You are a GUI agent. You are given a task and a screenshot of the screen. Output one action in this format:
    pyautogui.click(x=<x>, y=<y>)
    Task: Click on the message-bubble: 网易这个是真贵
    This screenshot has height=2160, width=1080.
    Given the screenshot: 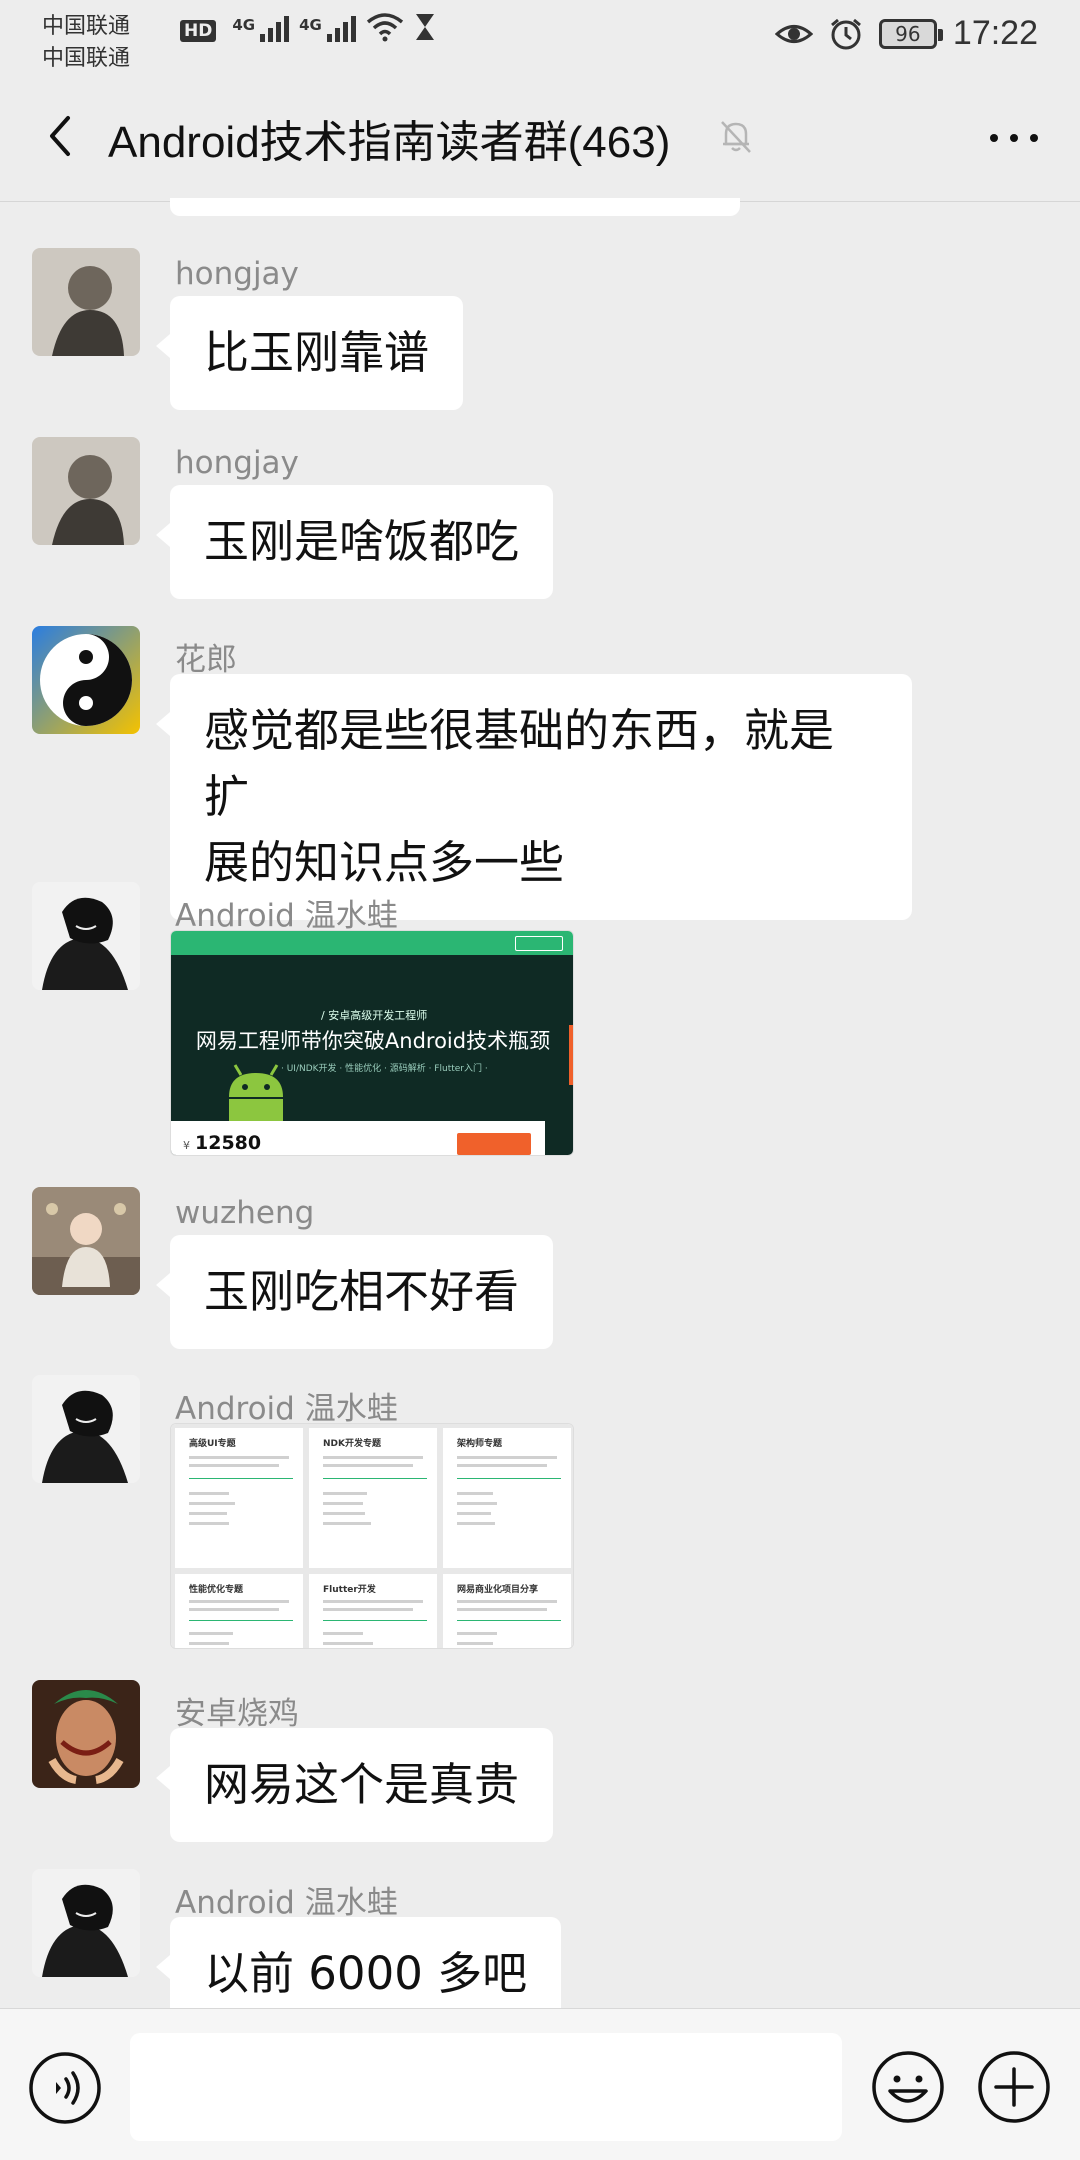 What is the action you would take?
    pyautogui.click(x=354, y=1785)
    